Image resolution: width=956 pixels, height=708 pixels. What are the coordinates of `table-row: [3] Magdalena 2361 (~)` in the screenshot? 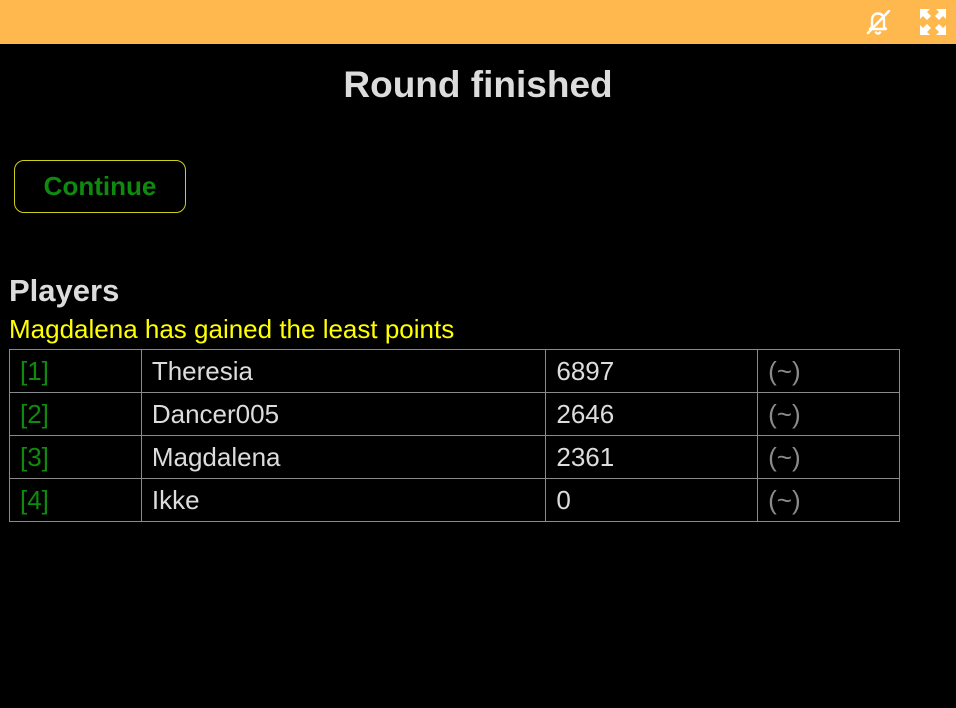 It's located at (454, 457).